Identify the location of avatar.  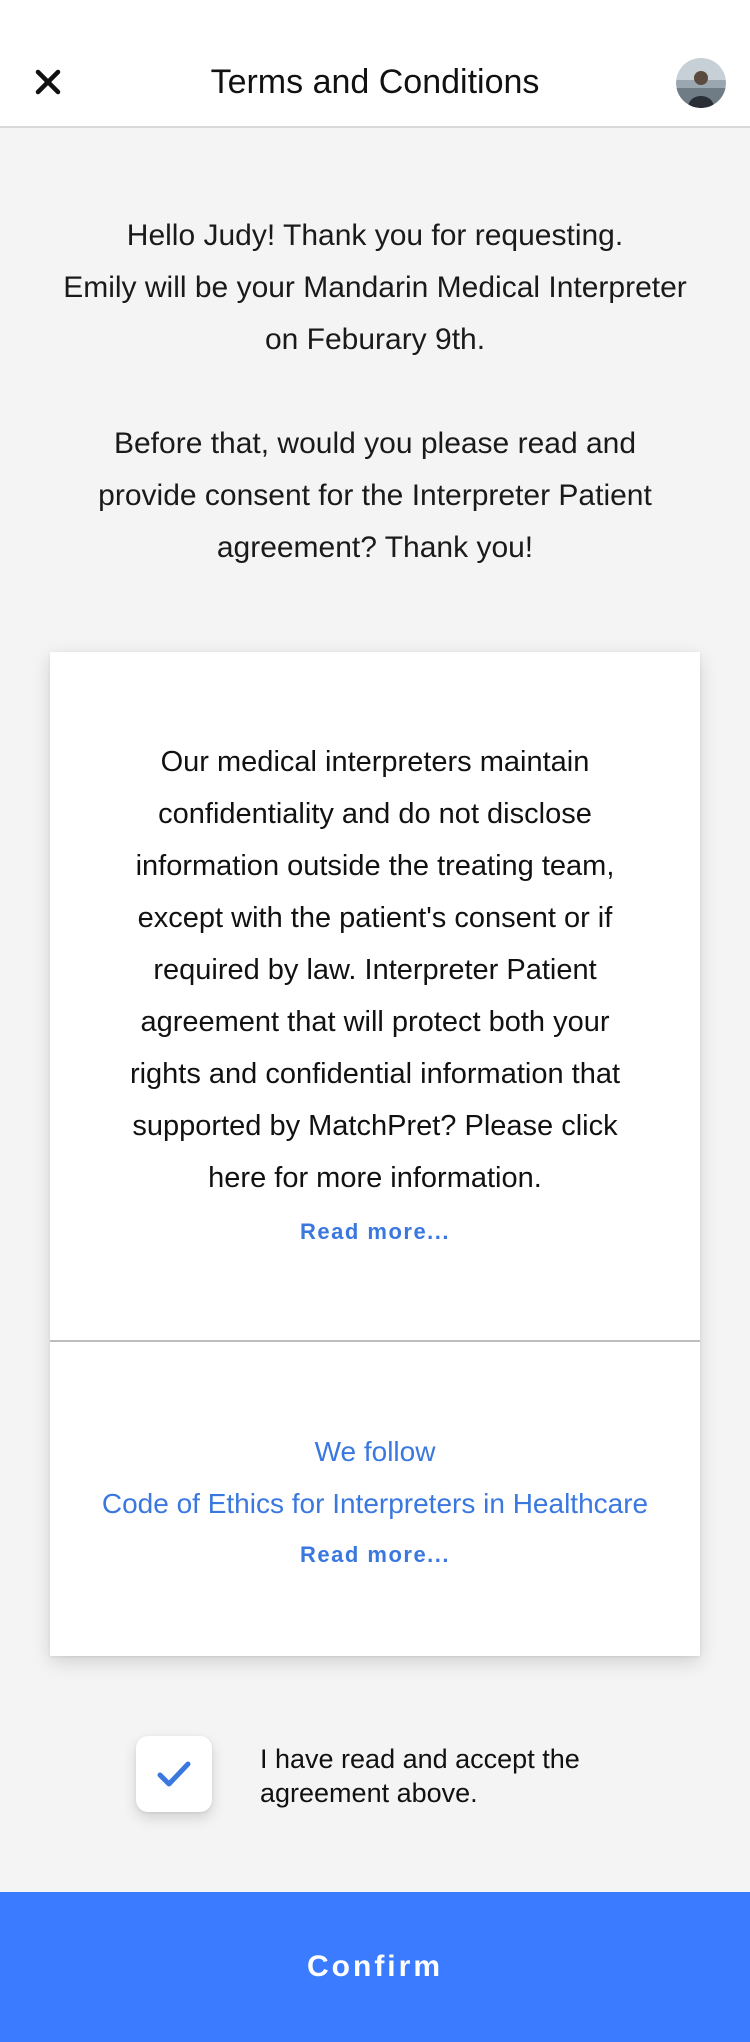
(701, 83).